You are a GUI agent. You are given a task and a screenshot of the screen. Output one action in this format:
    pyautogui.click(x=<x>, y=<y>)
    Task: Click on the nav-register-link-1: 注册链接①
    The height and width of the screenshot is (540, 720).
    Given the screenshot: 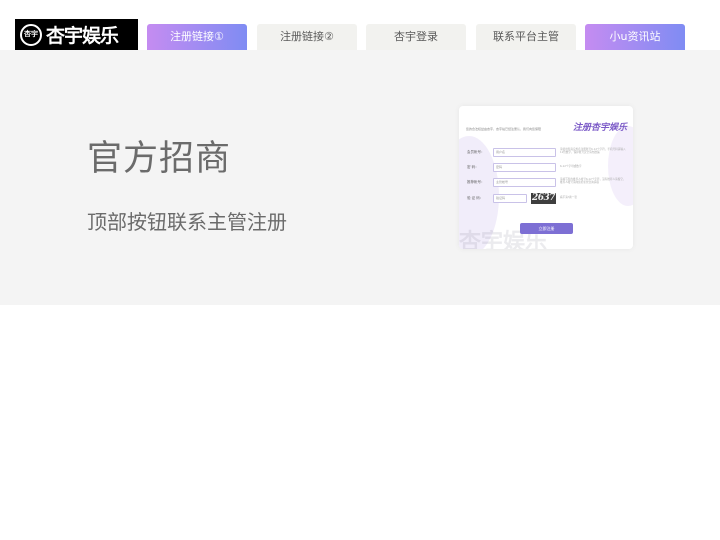 What is the action you would take?
    pyautogui.click(x=197, y=37)
    